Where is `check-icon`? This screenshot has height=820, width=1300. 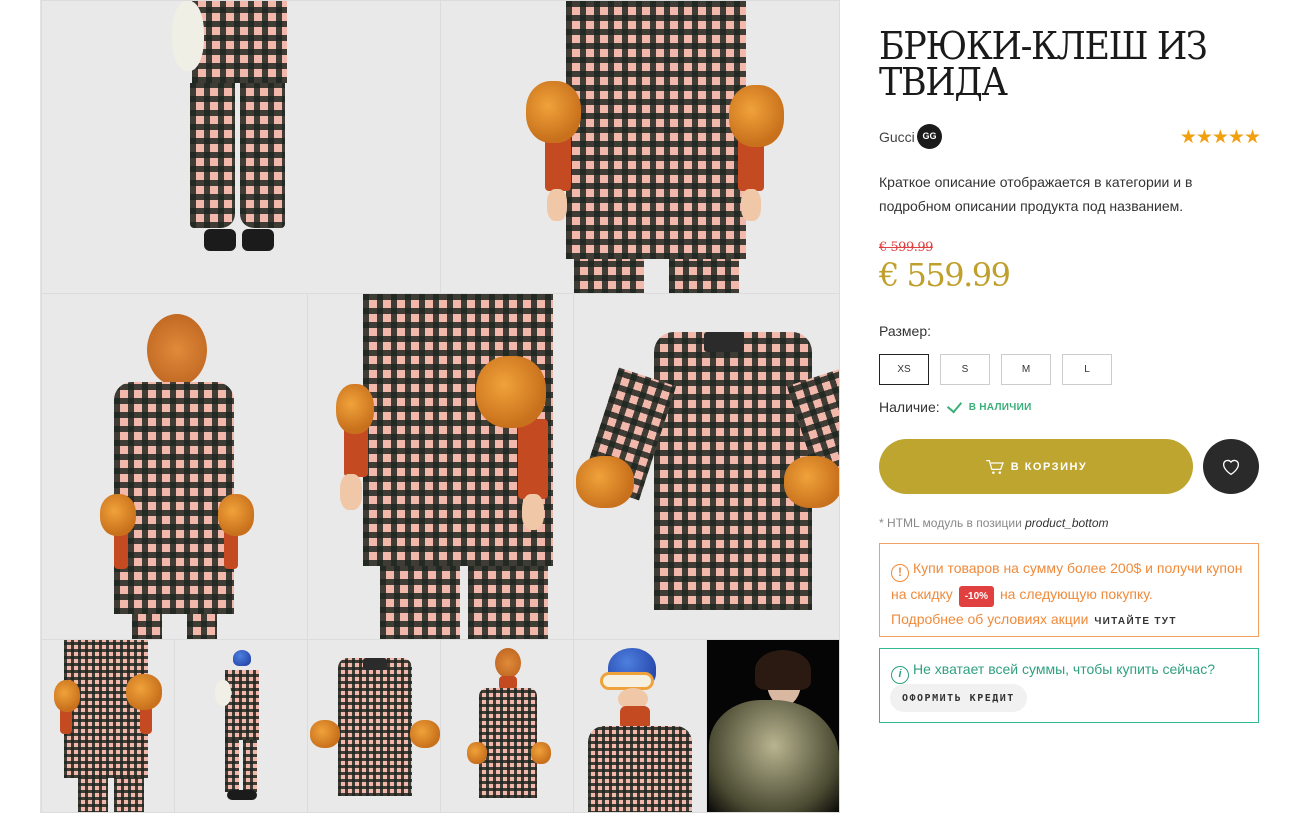
check-icon is located at coordinates (954, 405).